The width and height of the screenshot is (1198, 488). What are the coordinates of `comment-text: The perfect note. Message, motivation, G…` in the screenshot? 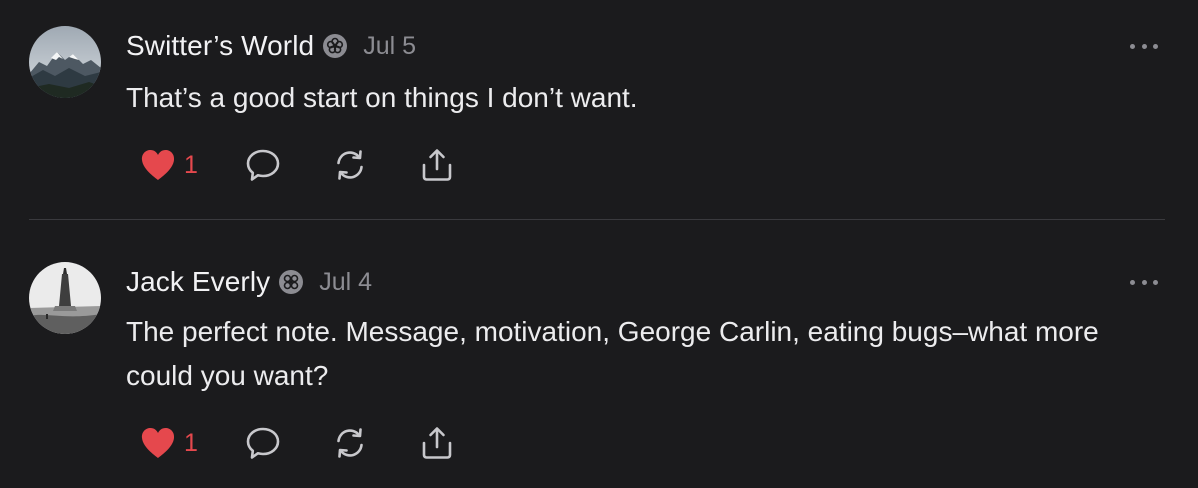 It's located at (612, 353).